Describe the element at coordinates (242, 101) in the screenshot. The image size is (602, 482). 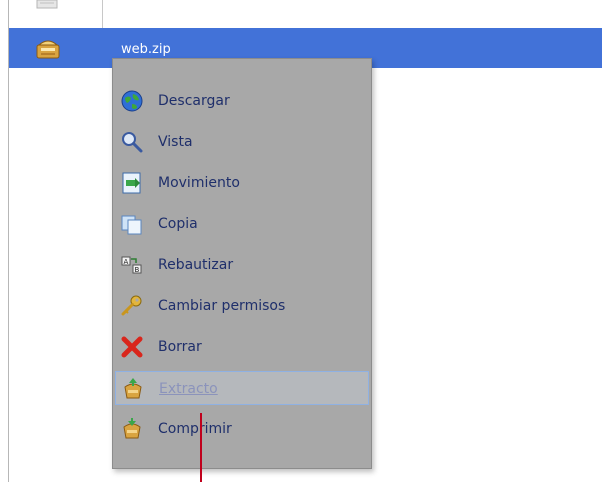
I see `menu-item-descargar: Descargar` at that location.